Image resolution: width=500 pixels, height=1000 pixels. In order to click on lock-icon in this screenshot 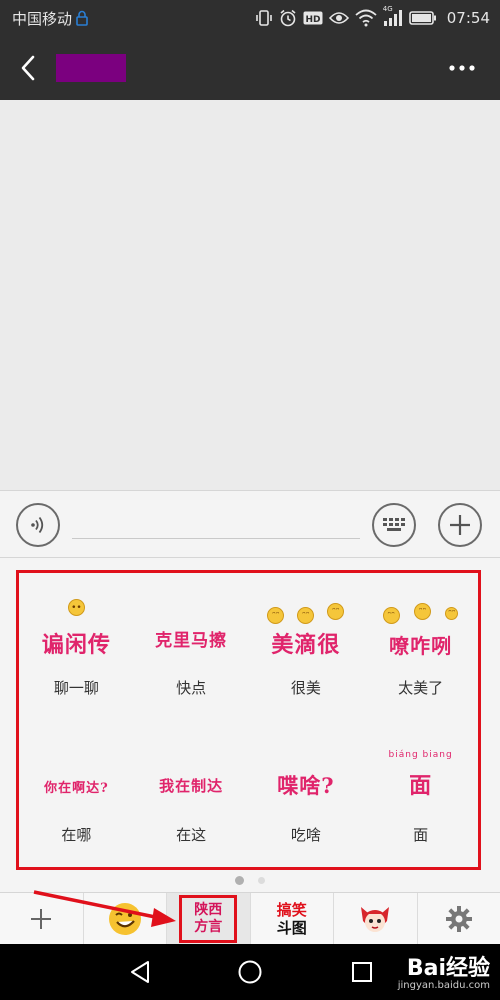, I will do `click(82, 18)`.